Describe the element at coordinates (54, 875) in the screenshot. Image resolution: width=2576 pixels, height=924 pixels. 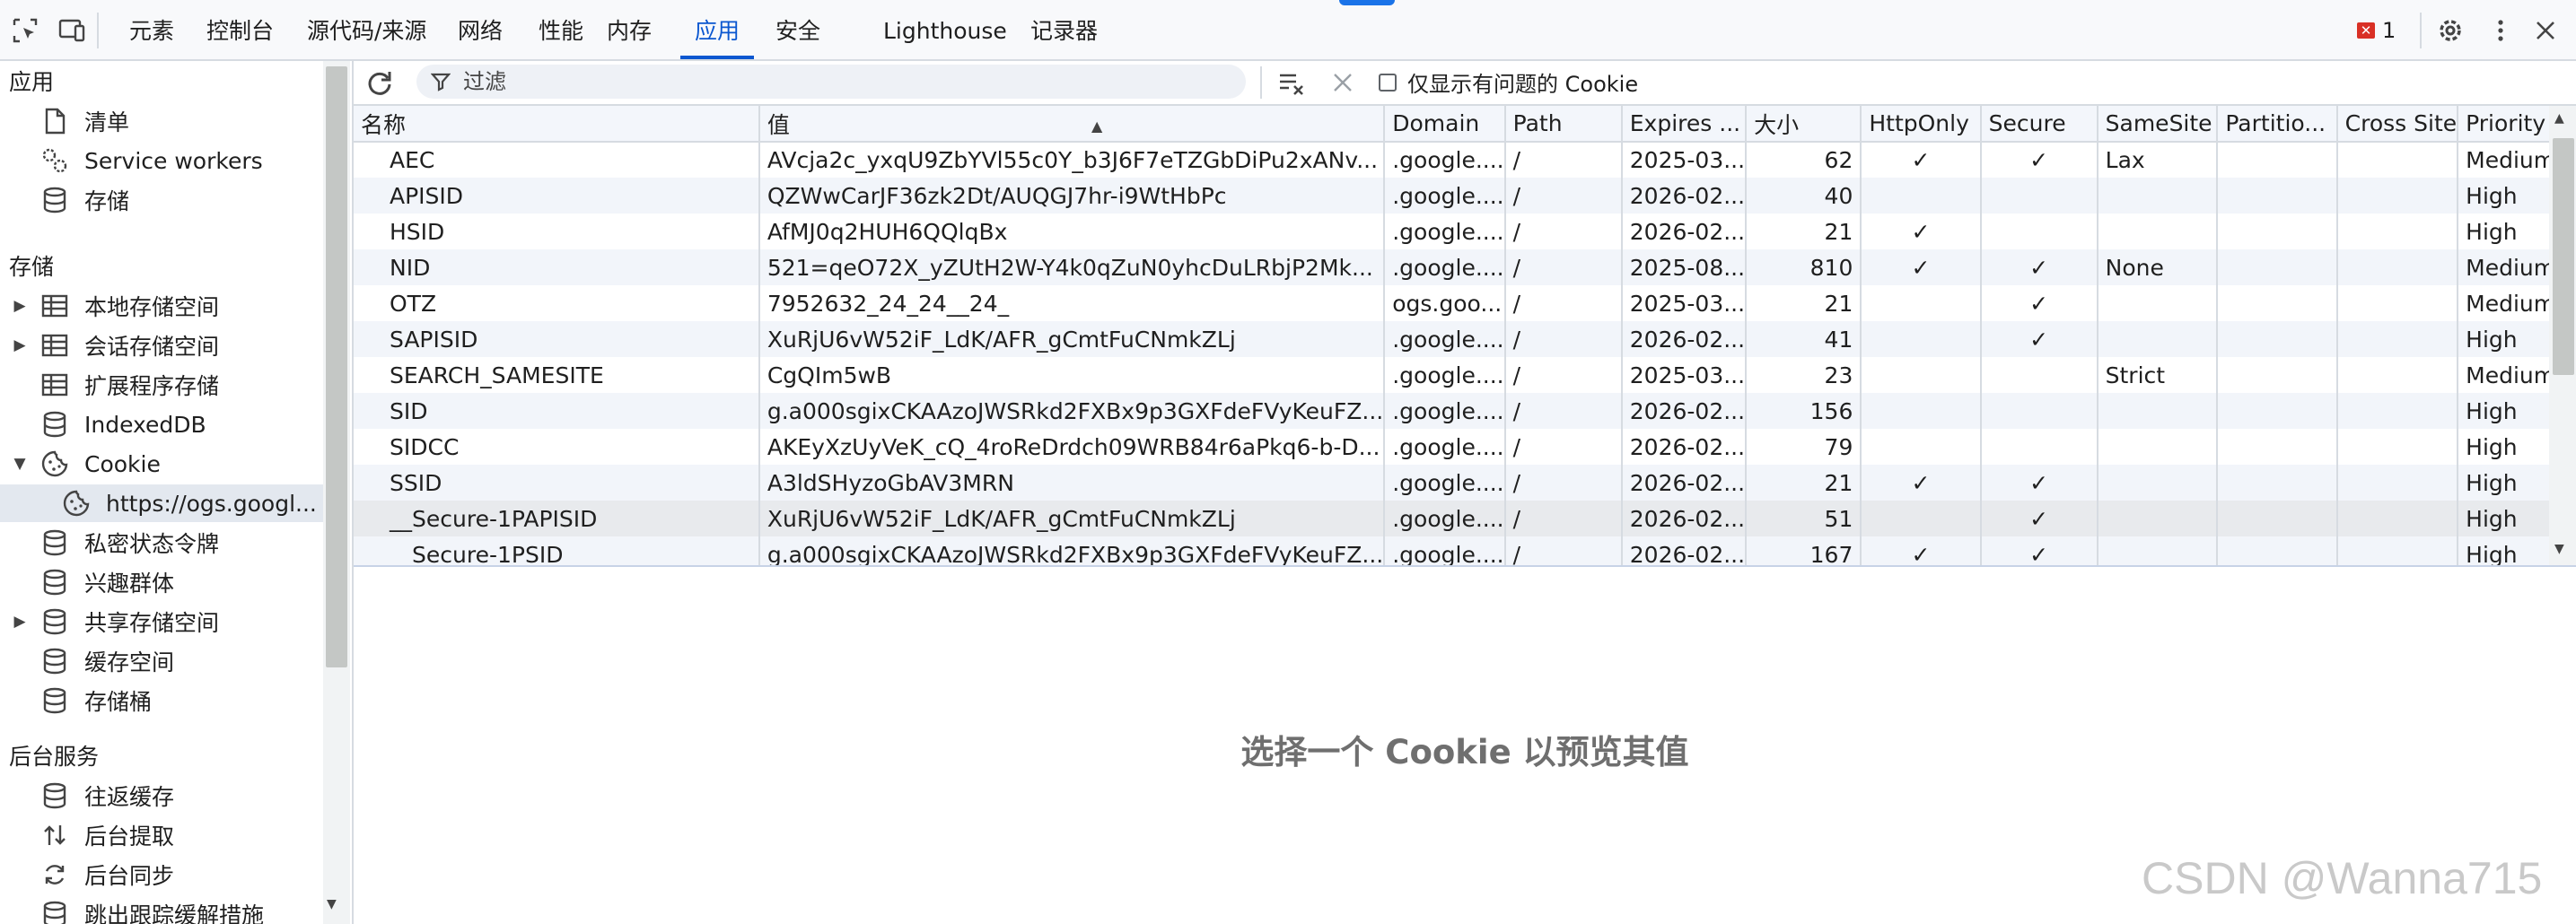
I see `sync-icon` at that location.